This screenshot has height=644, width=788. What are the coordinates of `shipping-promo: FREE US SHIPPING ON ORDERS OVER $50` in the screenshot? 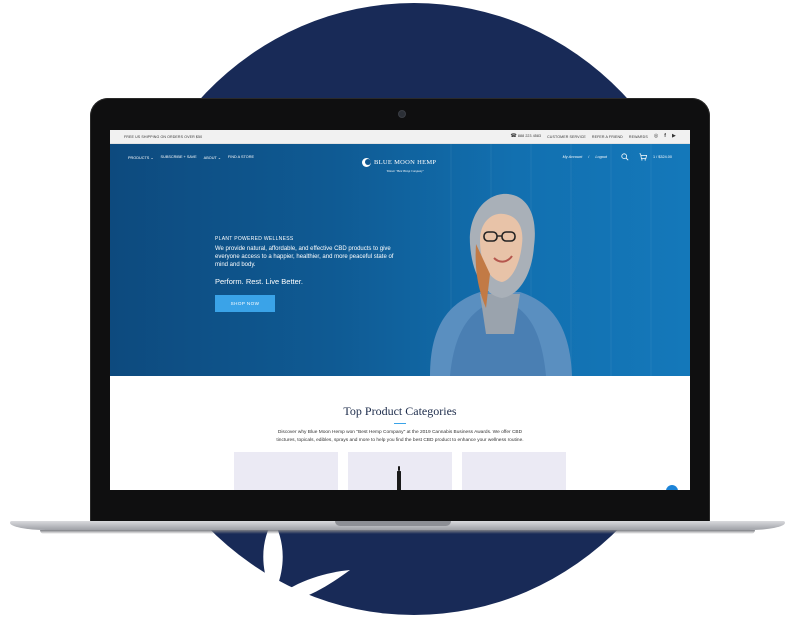 It's located at (163, 136).